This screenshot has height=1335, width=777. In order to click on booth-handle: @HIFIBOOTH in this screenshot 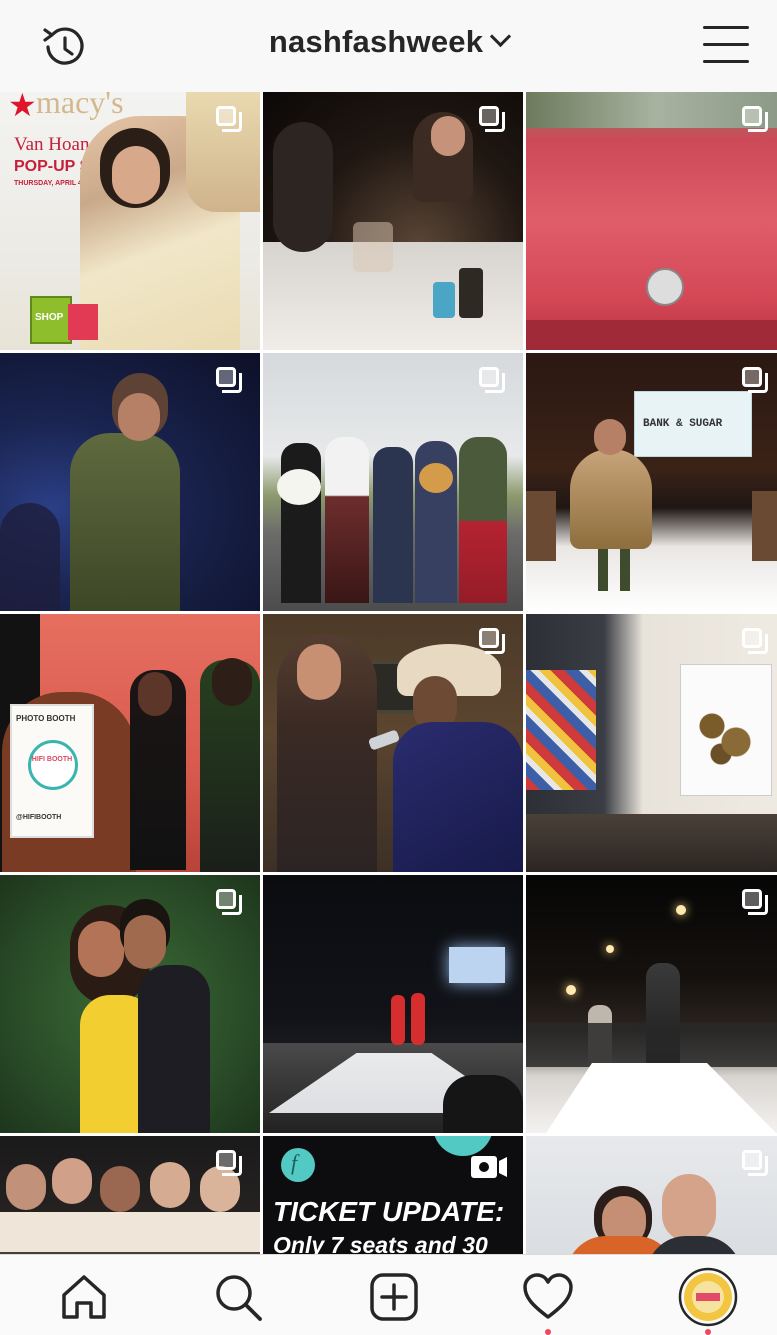, I will do `click(39, 817)`.